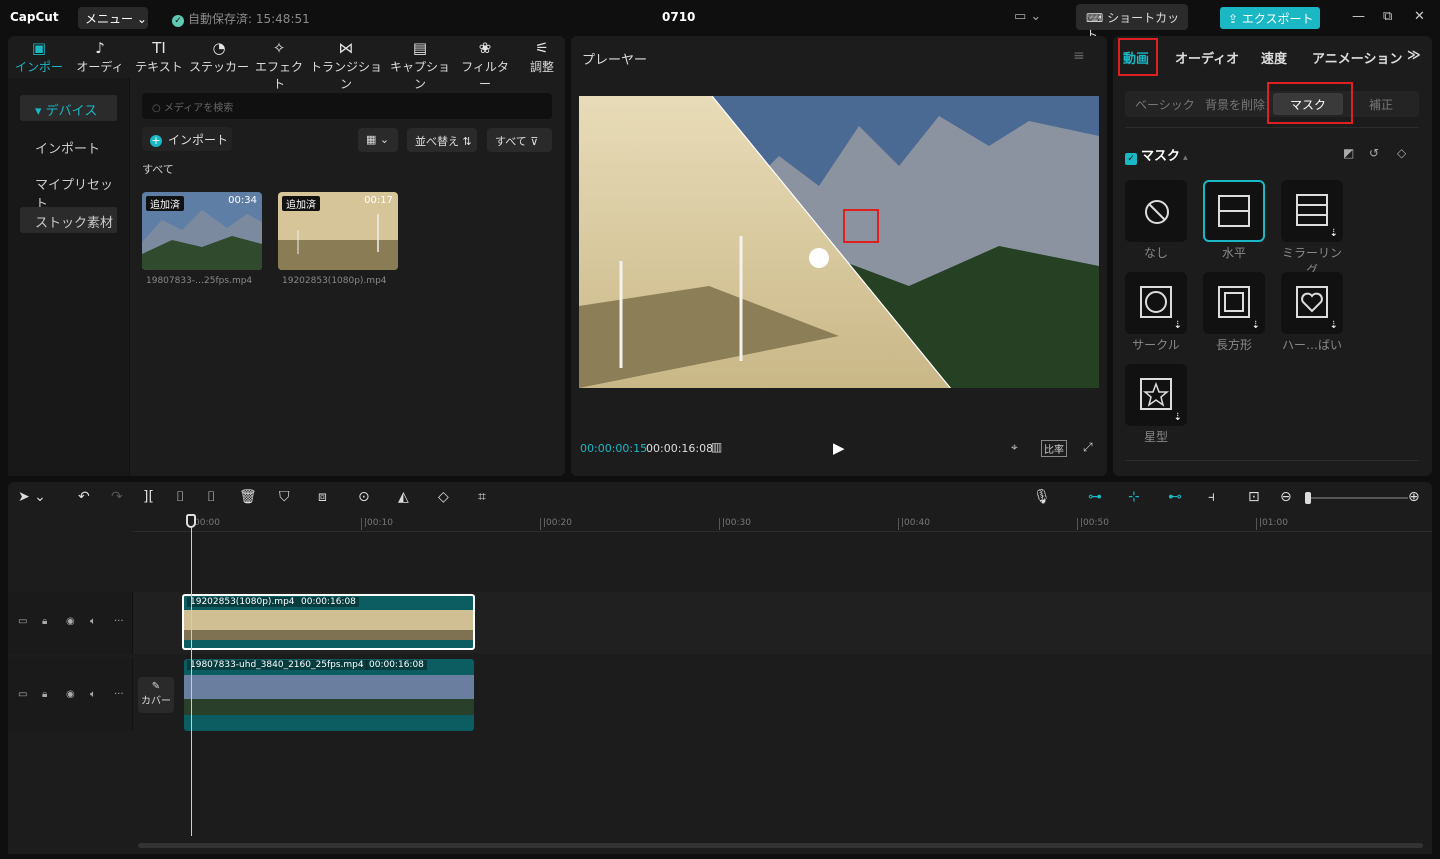  Describe the element at coordinates (1175, 497) in the screenshot. I see `preview-axis-icon: ⊷` at that location.